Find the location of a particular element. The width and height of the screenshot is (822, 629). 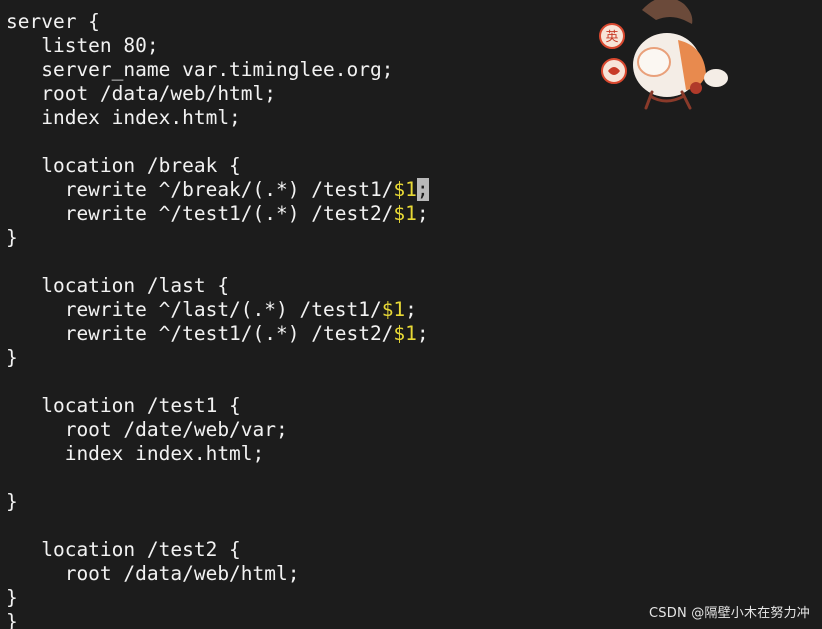

code-line: server { is located at coordinates (217, 22).